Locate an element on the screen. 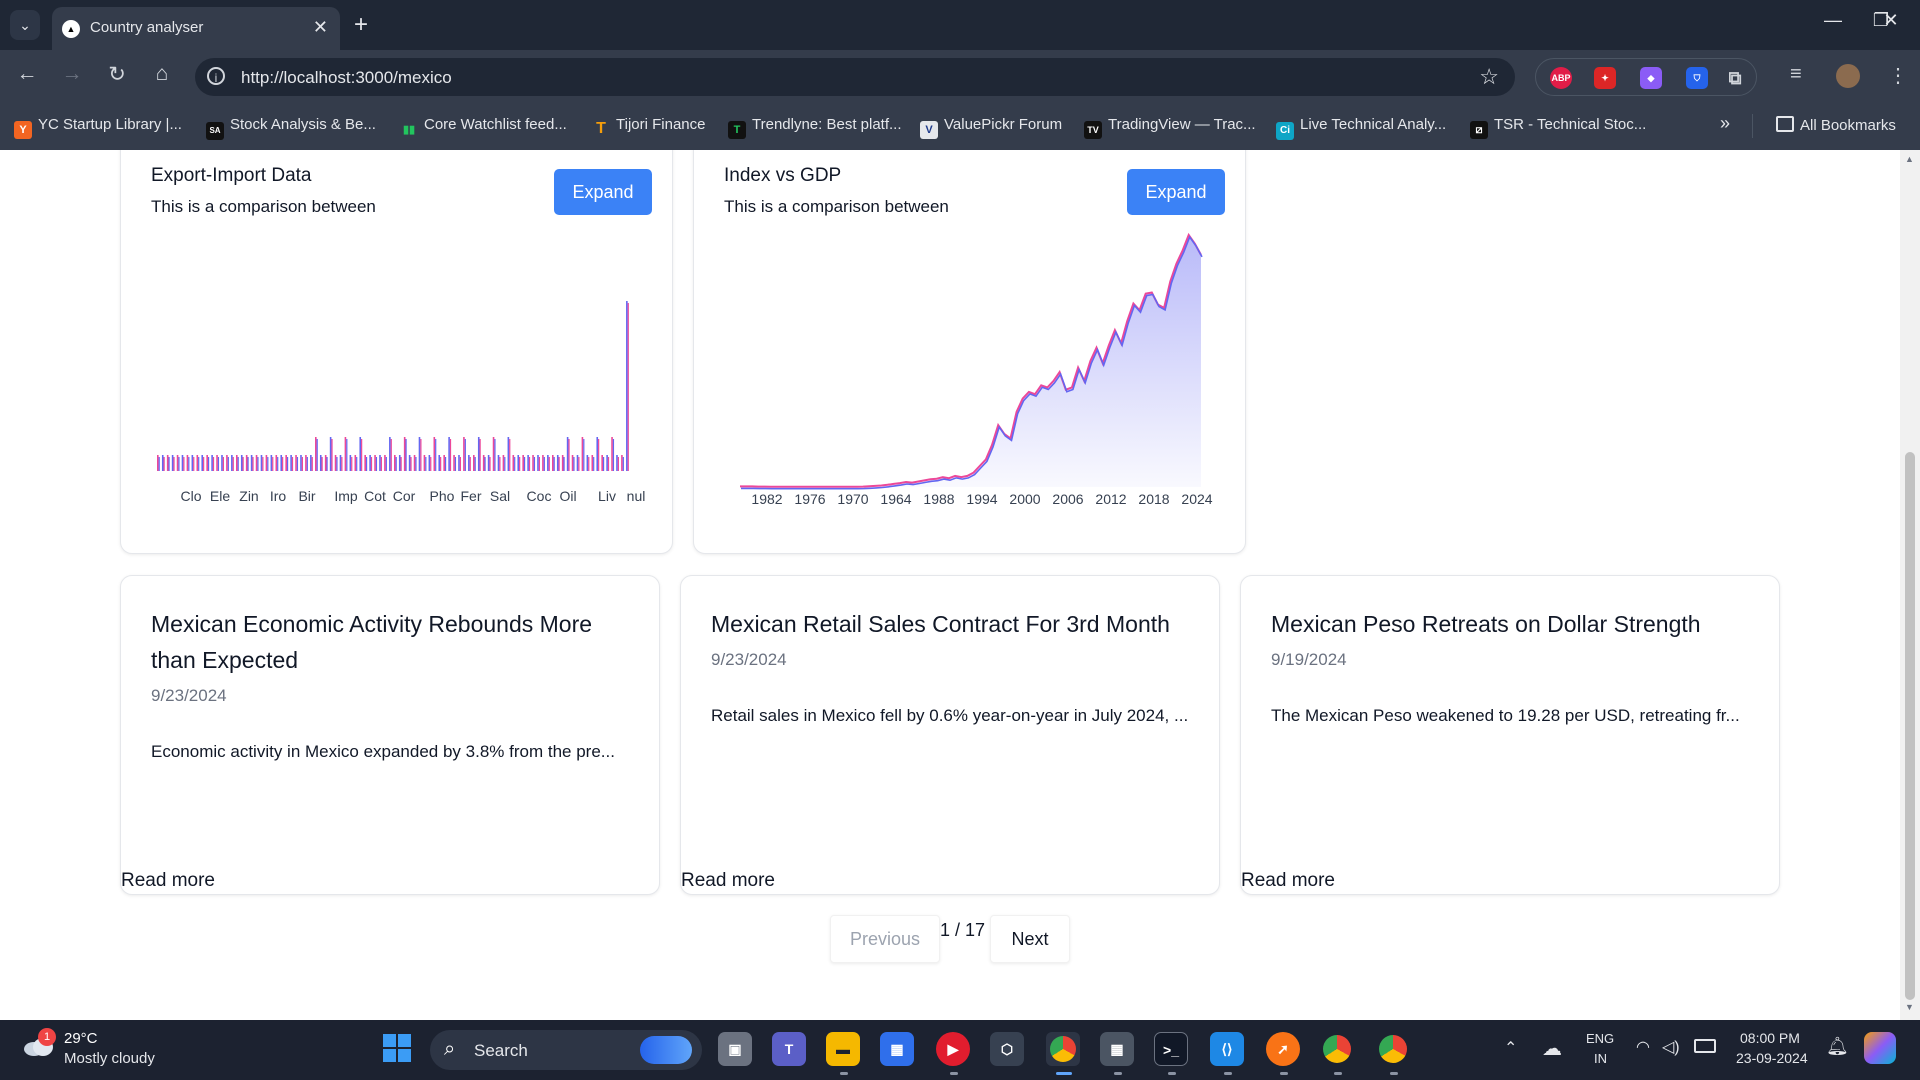  scroll-down-icon: ▼ is located at coordinates (1909, 1007).